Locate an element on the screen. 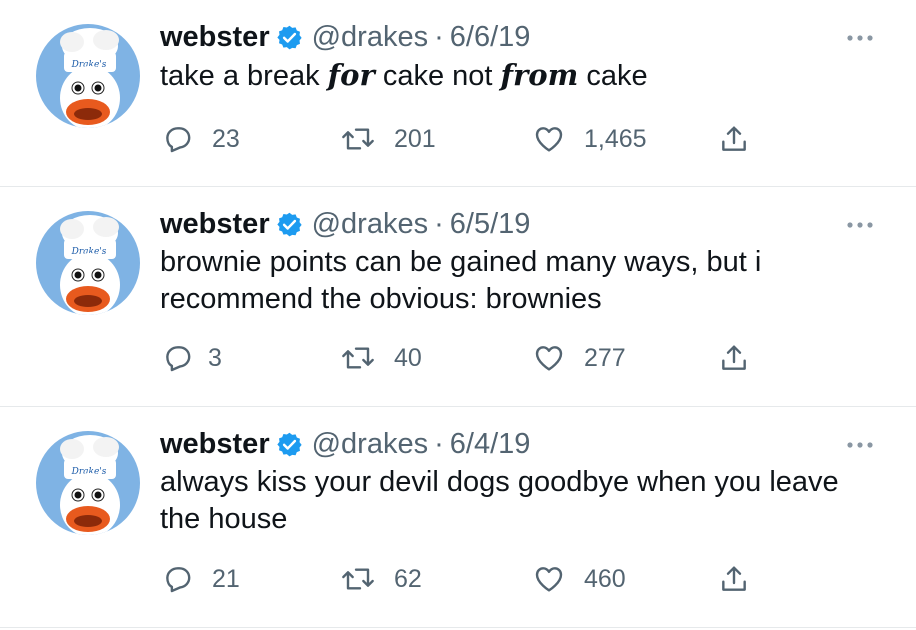 This screenshot has height=630, width=916. tweet-header: webster @drakes · 6/4/19 is located at coordinates (523, 444).